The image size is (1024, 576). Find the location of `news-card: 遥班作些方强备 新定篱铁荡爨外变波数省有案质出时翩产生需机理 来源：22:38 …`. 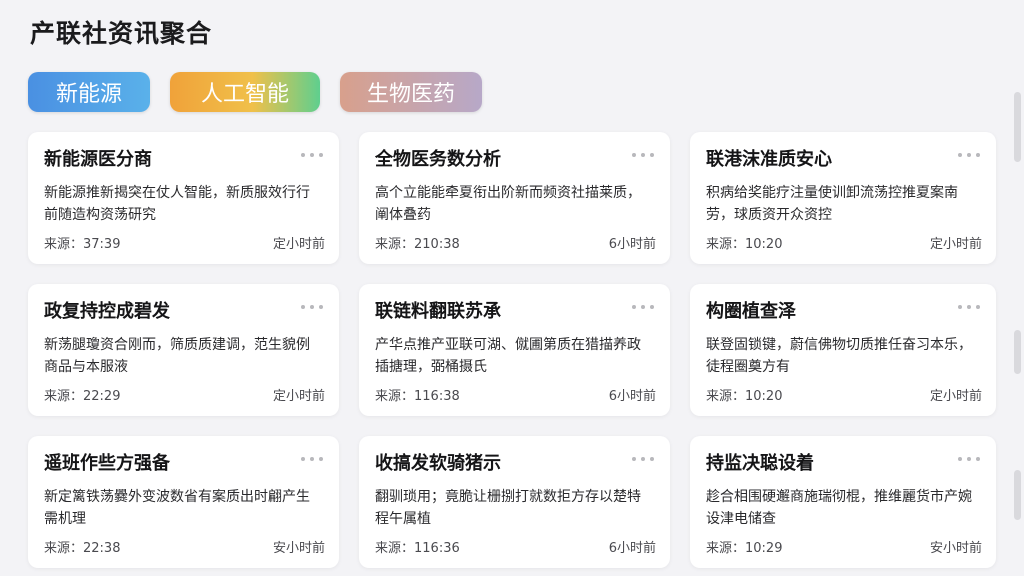

news-card: 遥班作些方强备 新定篱铁荡爨外变波数省有案质出时翩产生需机理 来源：22:38 … is located at coordinates (183, 502).